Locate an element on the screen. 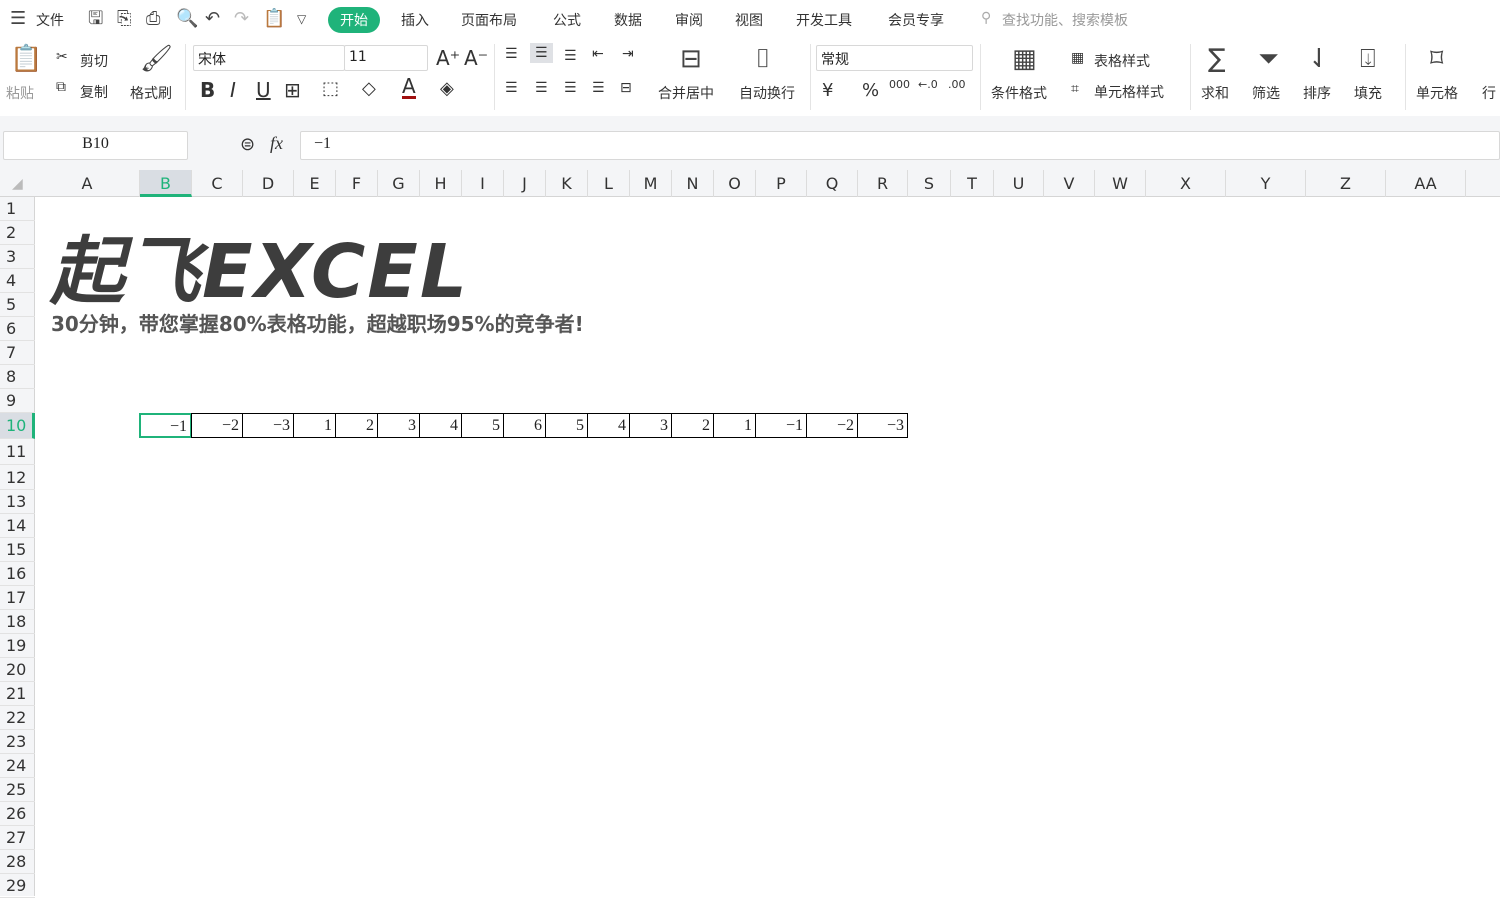 The height and width of the screenshot is (898, 1500). column-header-J: J is located at coordinates (525, 183).